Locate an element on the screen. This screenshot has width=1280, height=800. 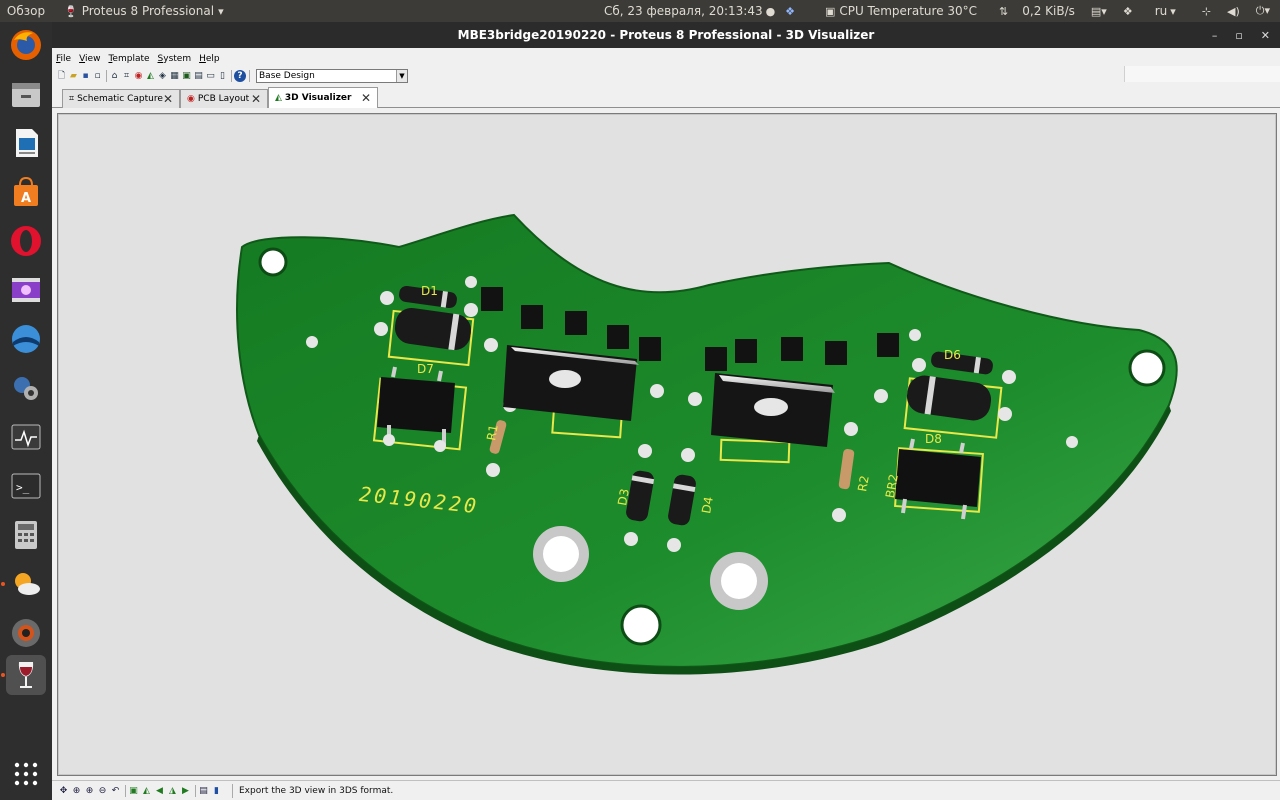
zoom-icon: ⊕ is located at coordinates (76, 791).